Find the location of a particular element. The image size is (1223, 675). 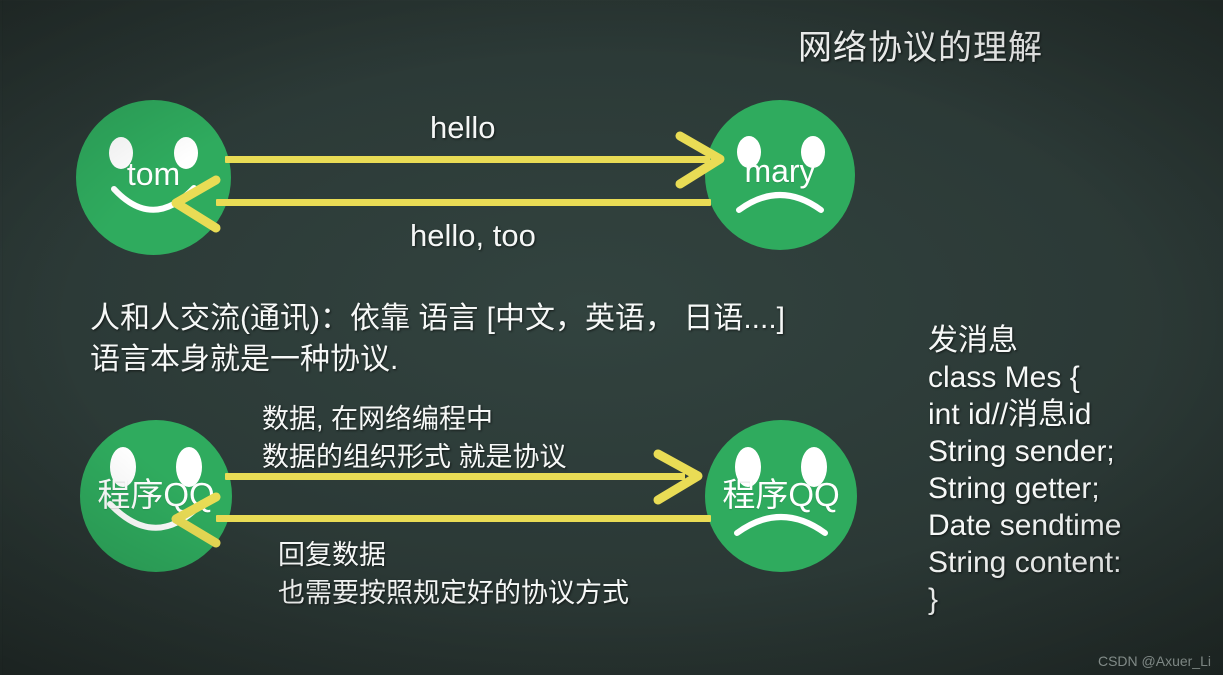

watermark: CSDN @Axuer_Li is located at coordinates (1154, 661).